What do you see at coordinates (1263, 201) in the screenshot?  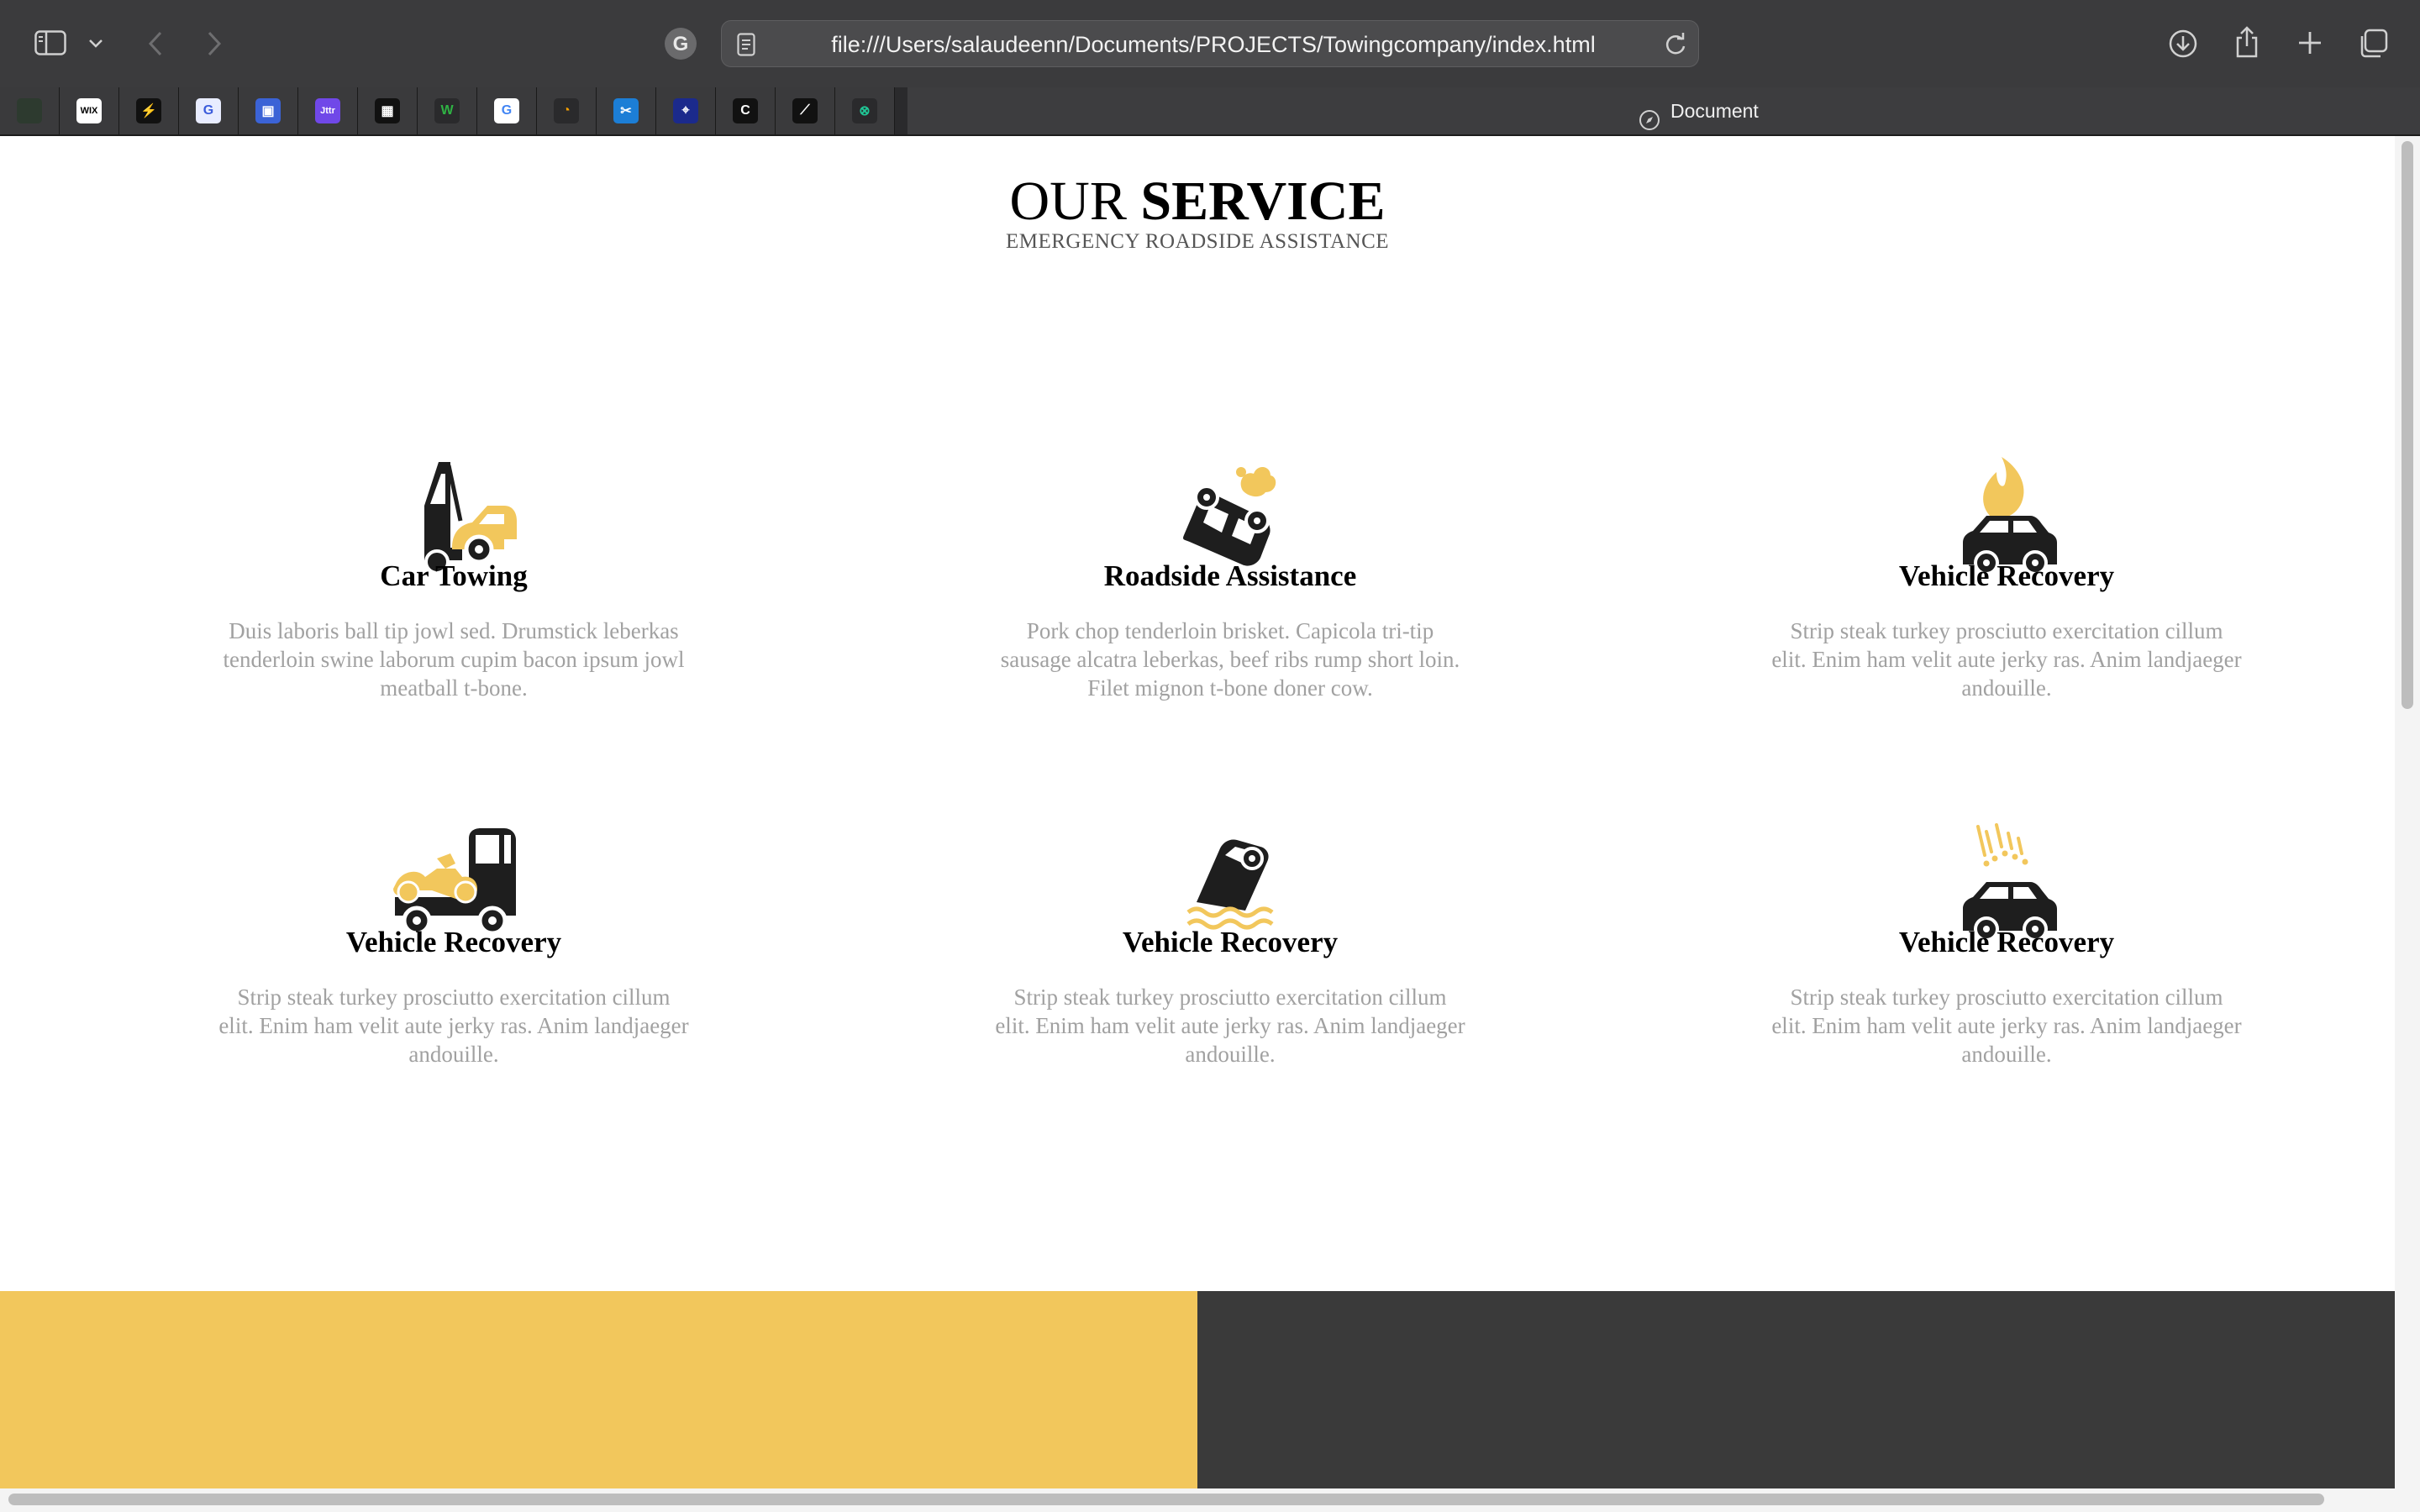 I see `section-title-bold: SERVICE` at bounding box center [1263, 201].